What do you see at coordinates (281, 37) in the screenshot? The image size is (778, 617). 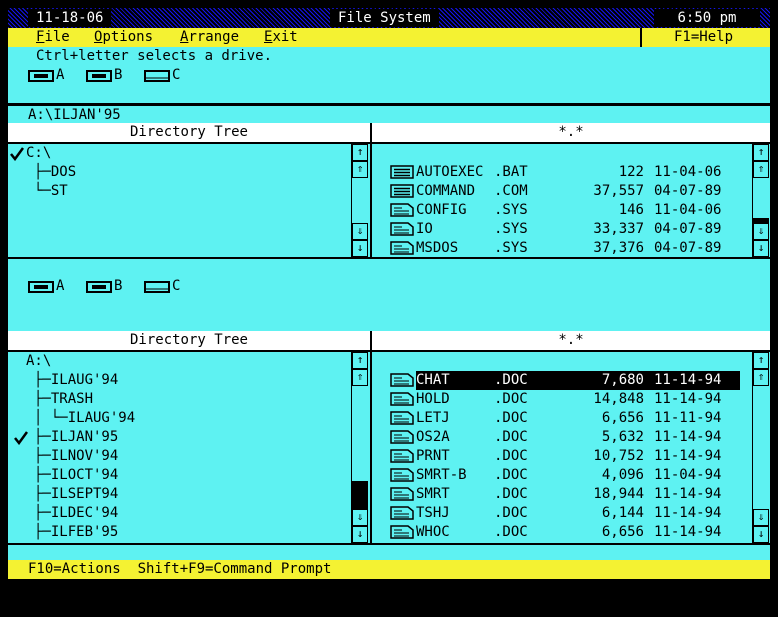 I see `menu-exit: Exit` at bounding box center [281, 37].